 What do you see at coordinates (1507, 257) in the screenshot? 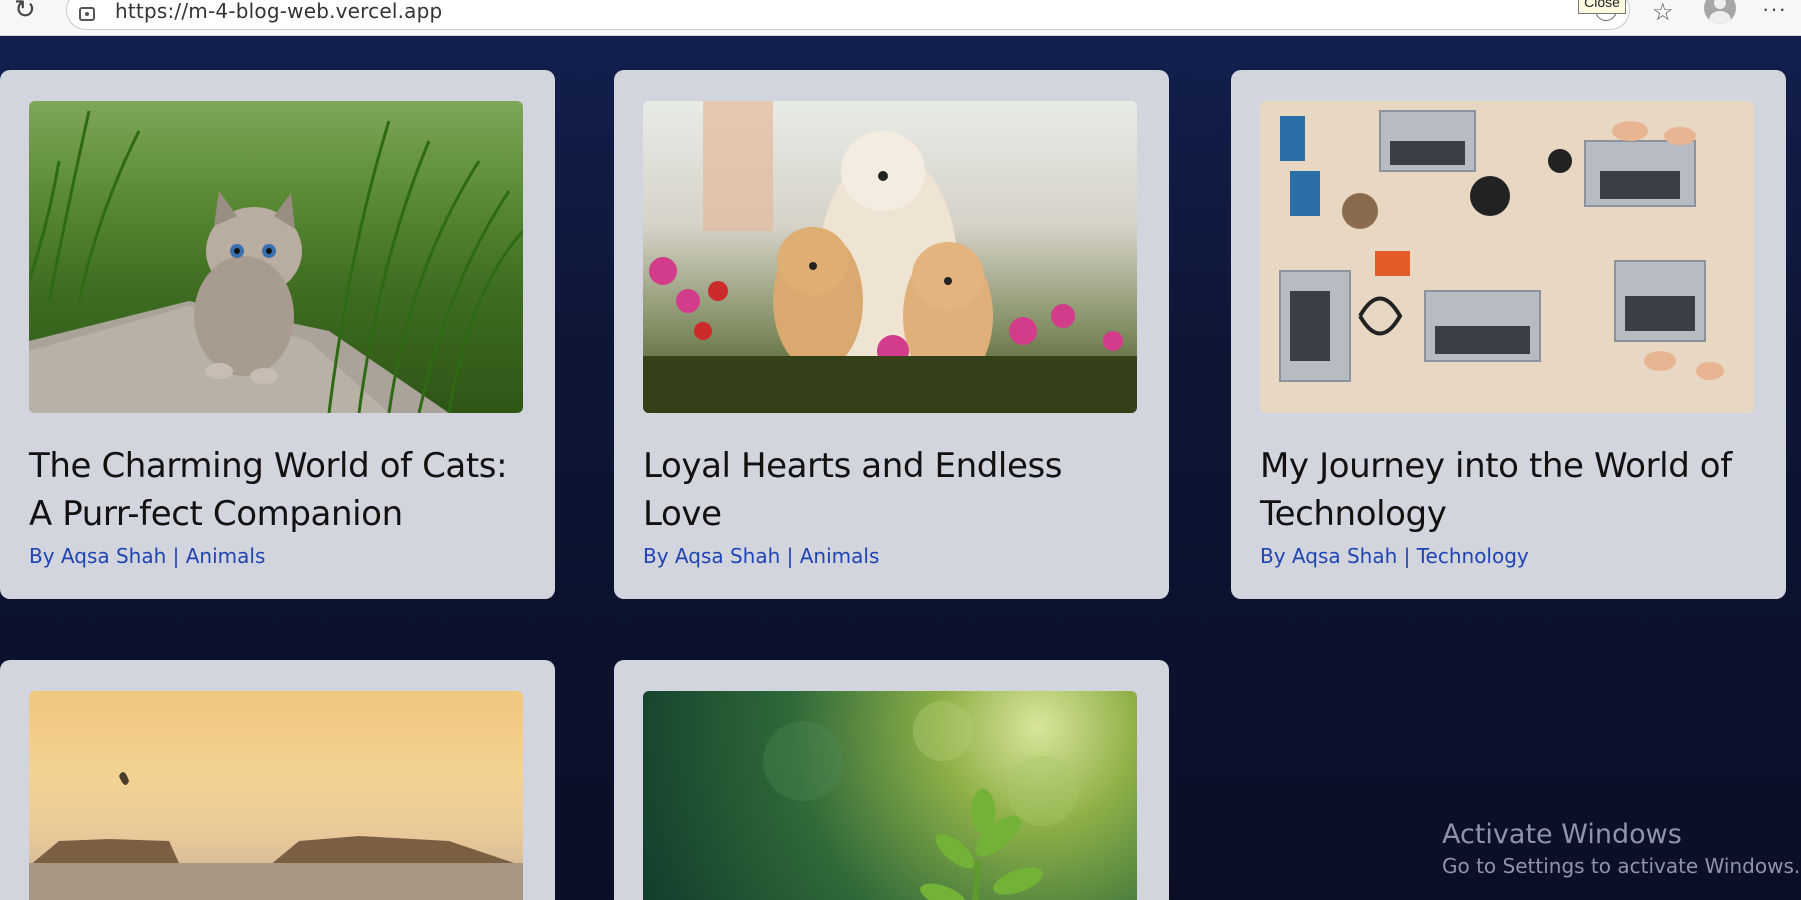
I see `post-image-laptops` at bounding box center [1507, 257].